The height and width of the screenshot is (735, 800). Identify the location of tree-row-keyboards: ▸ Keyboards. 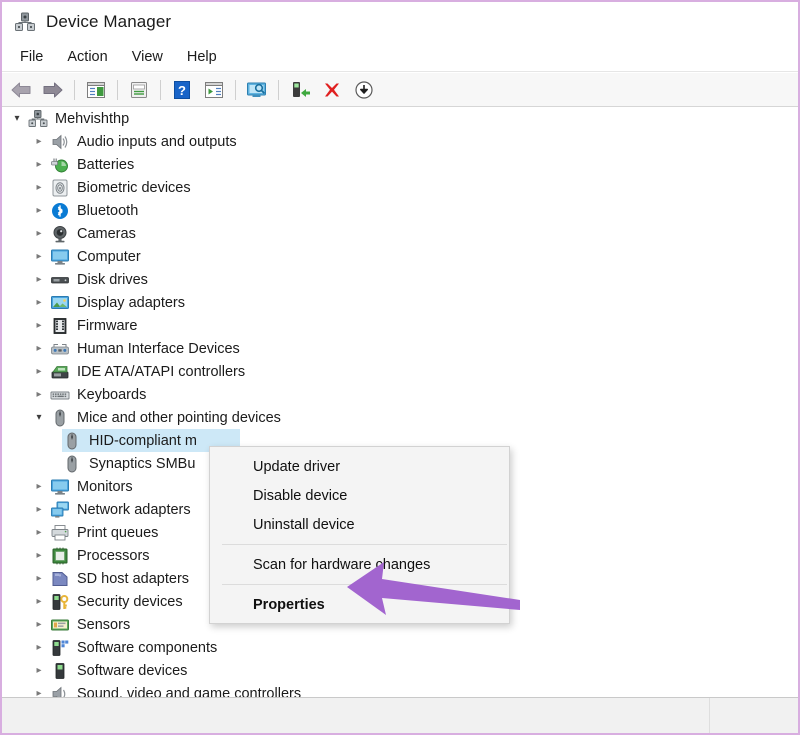
(400, 394).